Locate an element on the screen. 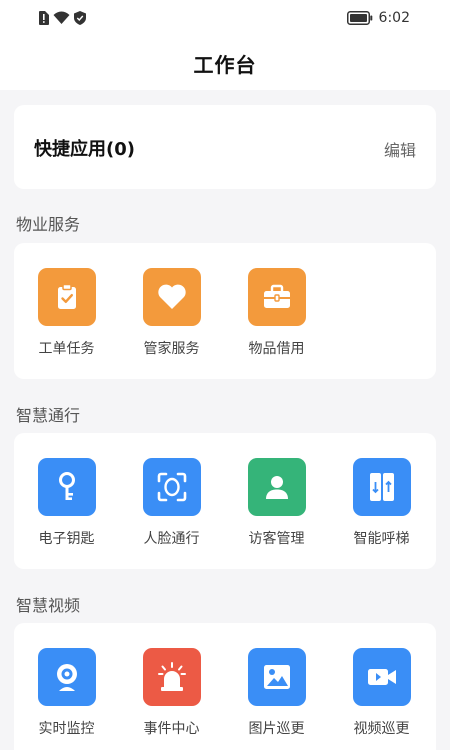  heart-icon is located at coordinates (171, 297).